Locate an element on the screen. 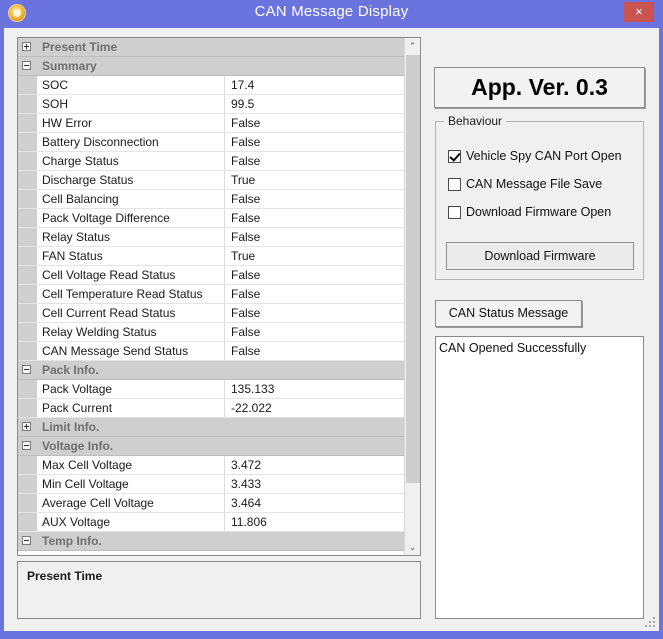 This screenshot has height=639, width=663. property-grid-row: Charge Status False is located at coordinates (211, 161).